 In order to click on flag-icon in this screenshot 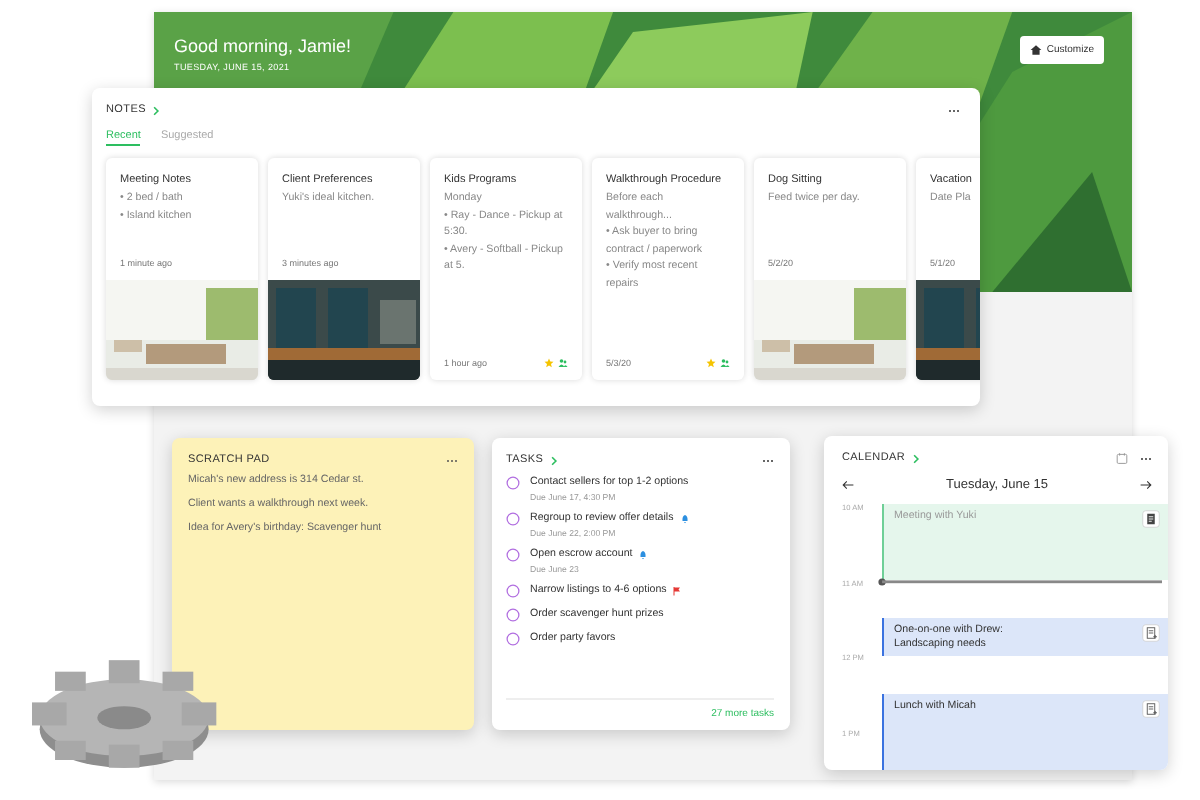, I will do `click(677, 590)`.